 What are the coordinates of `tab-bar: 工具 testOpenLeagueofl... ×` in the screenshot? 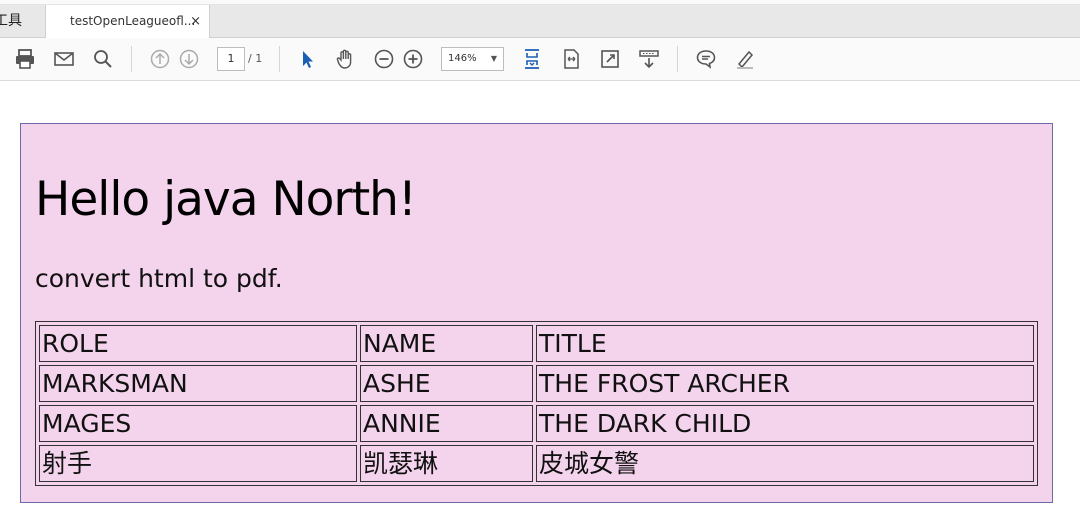 It's located at (540, 22).